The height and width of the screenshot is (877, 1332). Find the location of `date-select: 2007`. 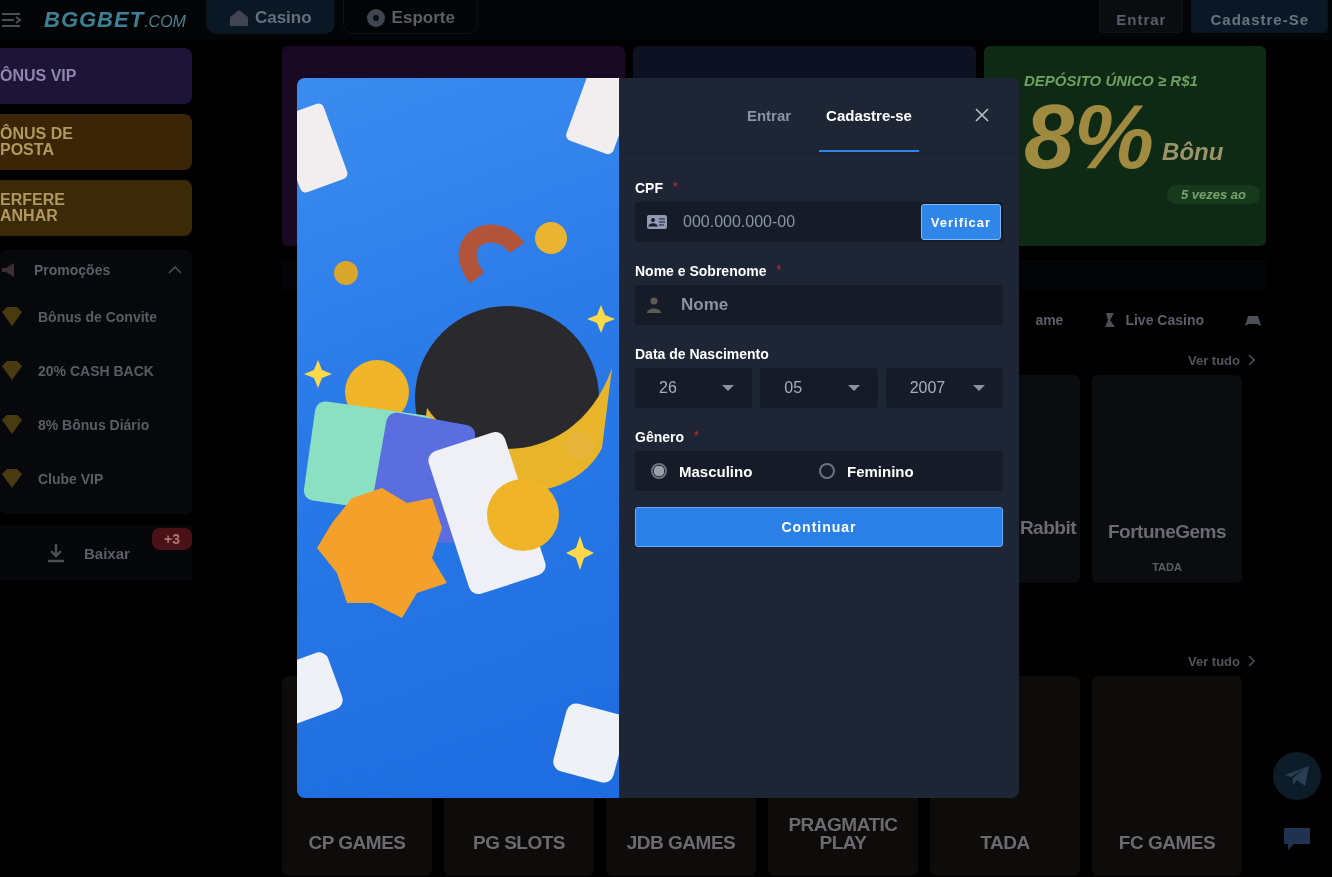

date-select: 2007 is located at coordinates (944, 388).